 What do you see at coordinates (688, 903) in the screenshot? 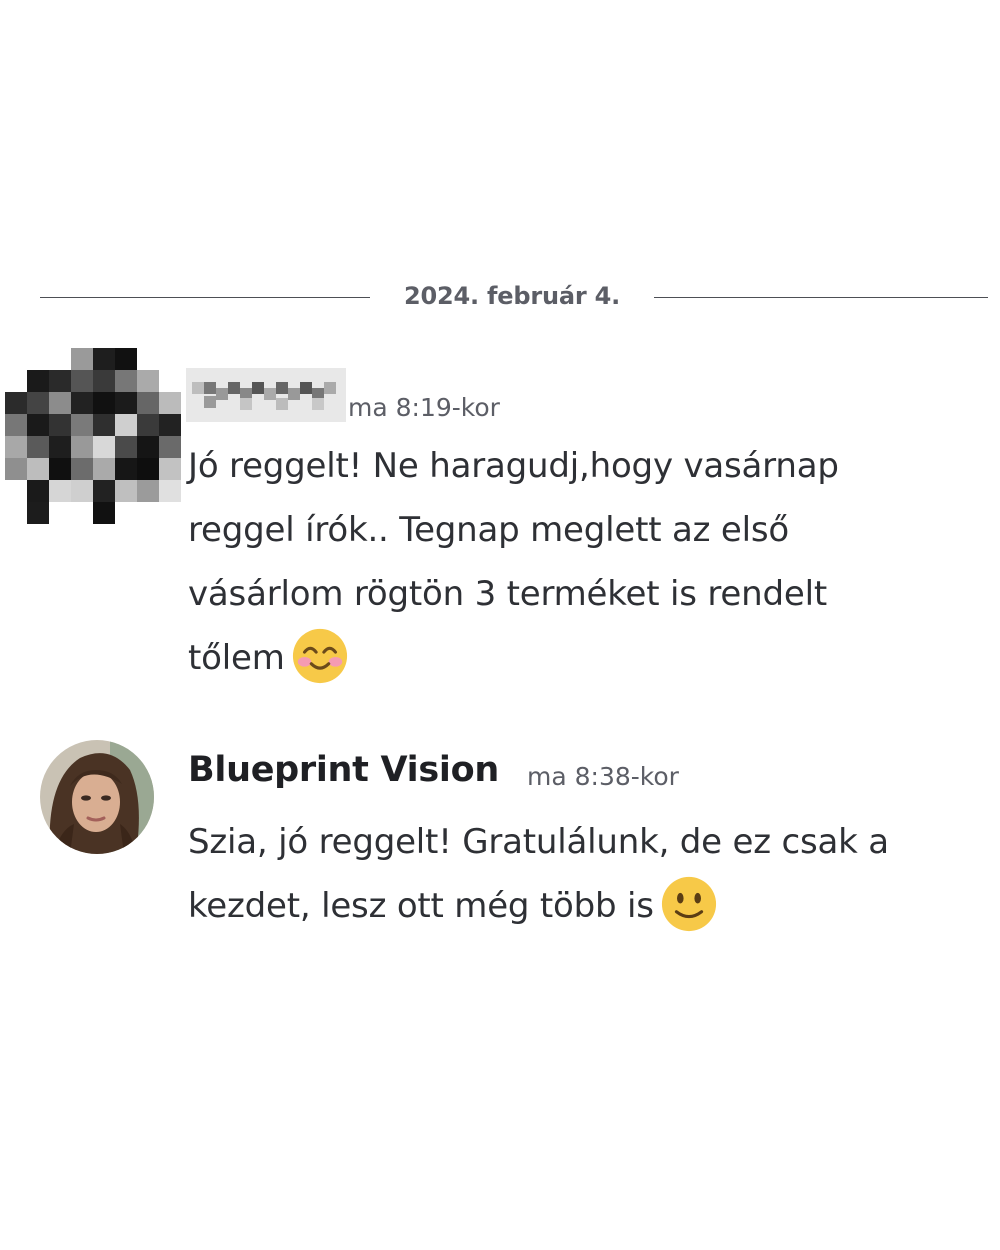
I see `slightly-smiling-face-emoji-icon` at bounding box center [688, 903].